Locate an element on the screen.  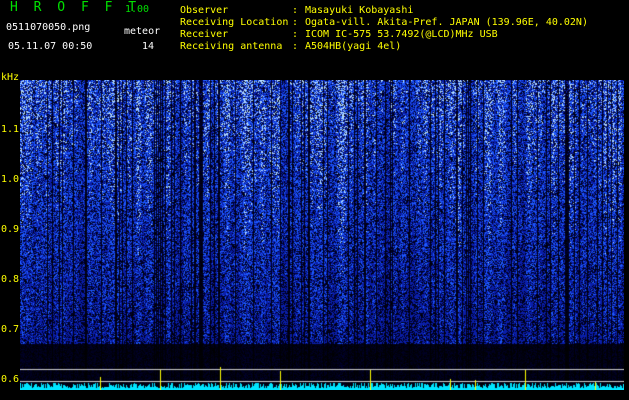
meteor-label: meteor is located at coordinates (142, 31).